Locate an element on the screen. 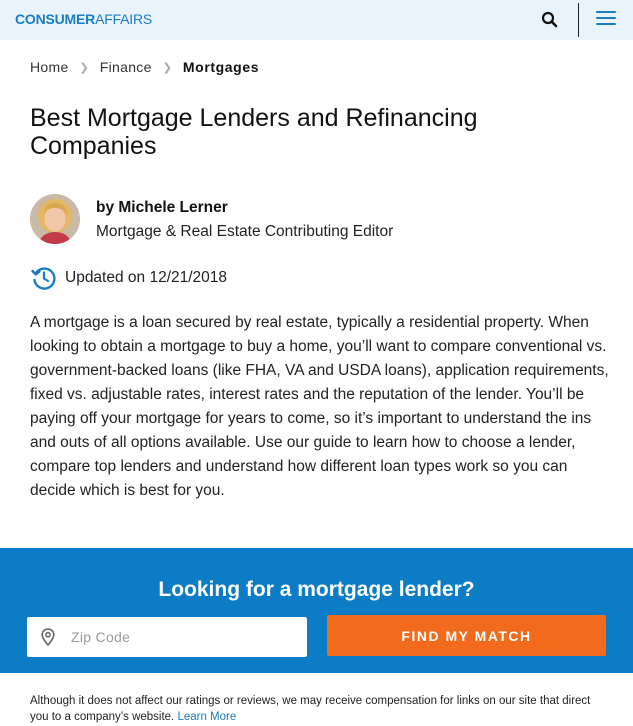 This screenshot has width=633, height=726. location-pin-icon is located at coordinates (48, 637).